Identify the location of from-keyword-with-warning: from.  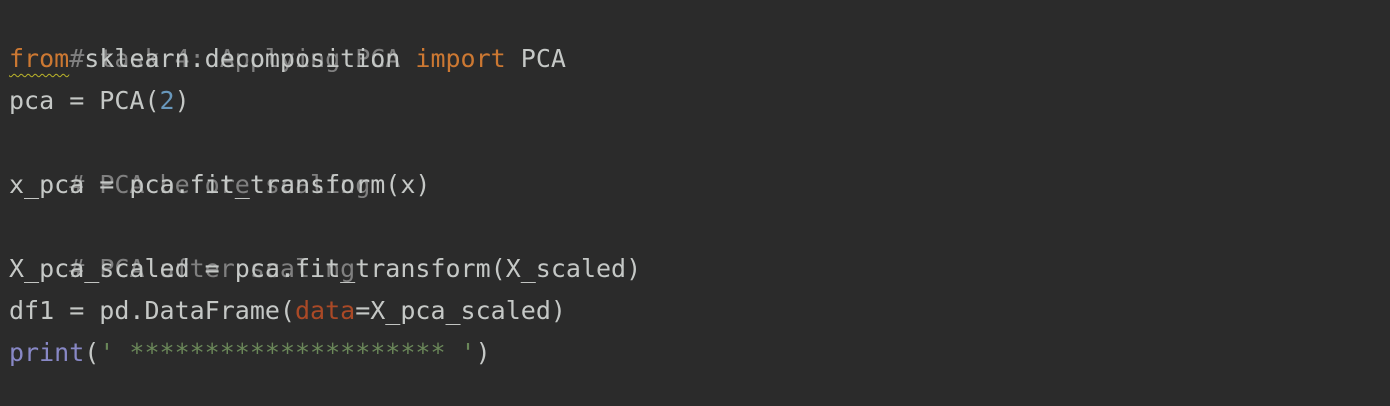
(39, 58).